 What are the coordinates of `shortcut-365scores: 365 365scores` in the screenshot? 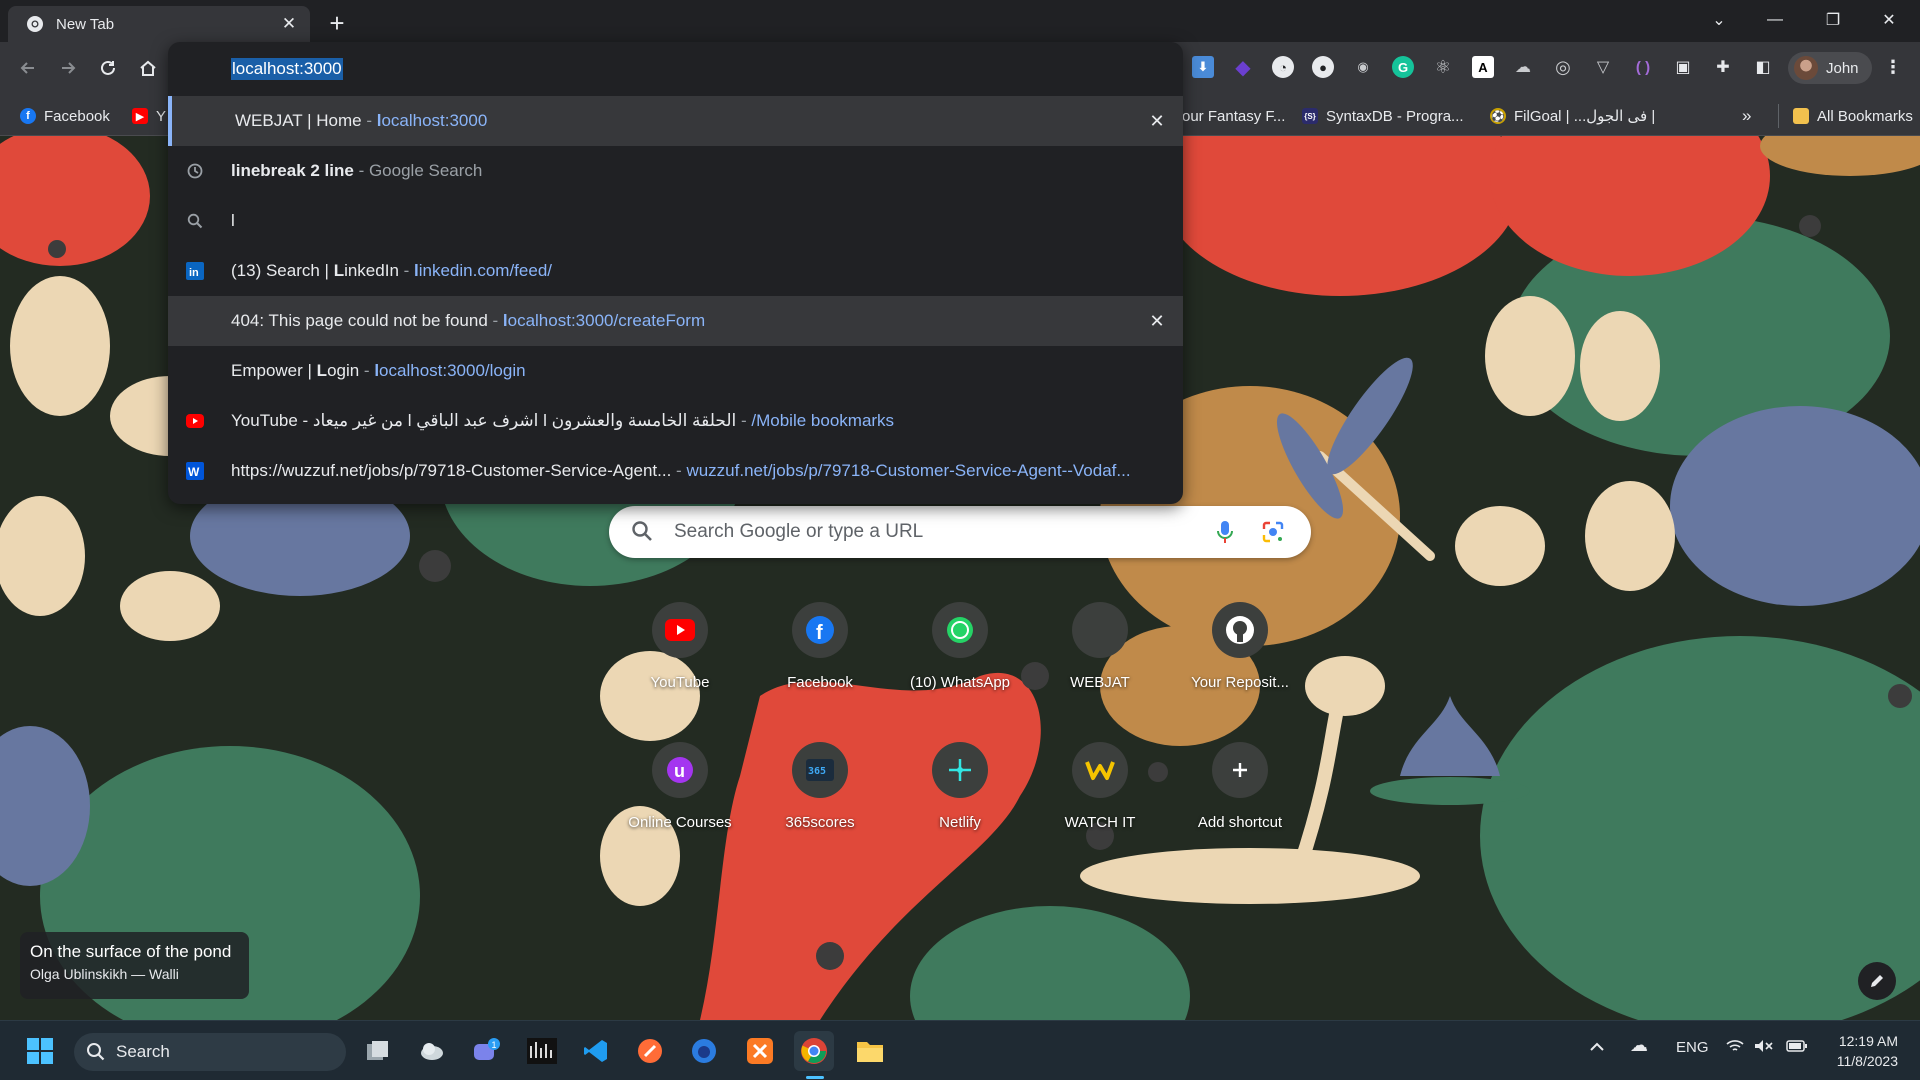 It's located at (820, 802).